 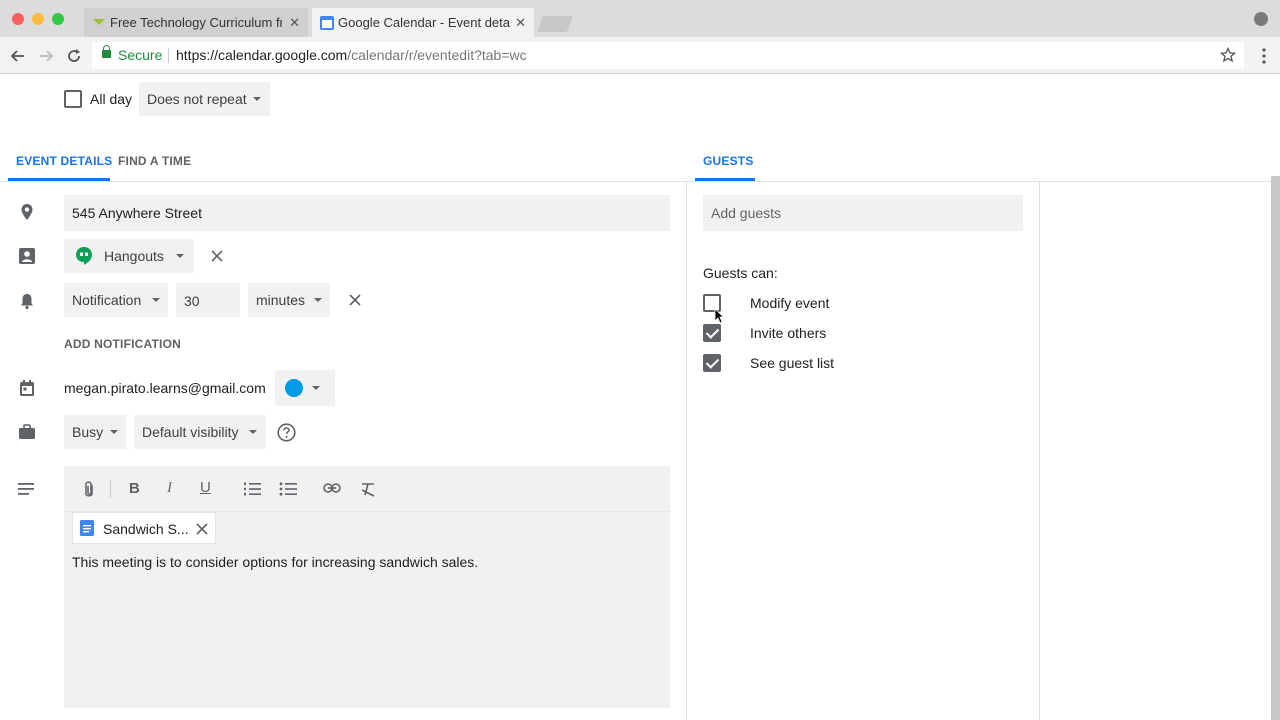 What do you see at coordinates (64, 161) in the screenshot?
I see `tab-event-details: EVENT DETAILS` at bounding box center [64, 161].